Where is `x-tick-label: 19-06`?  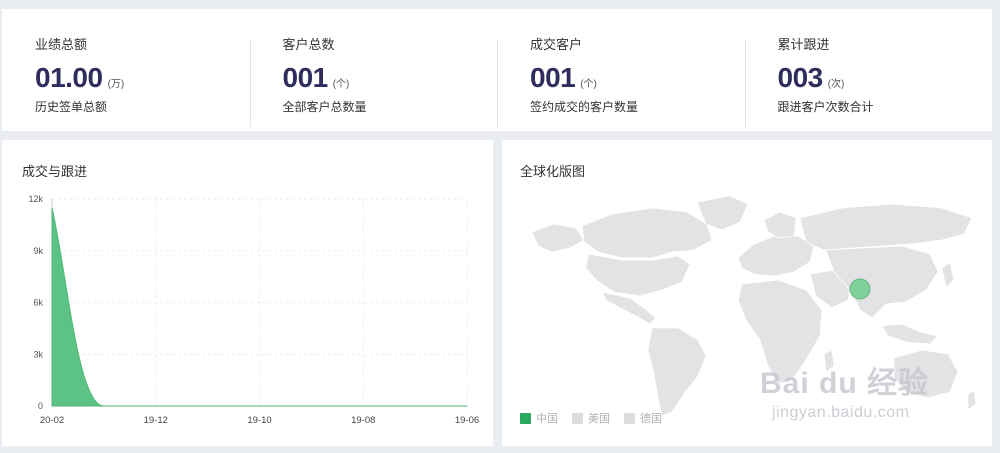
x-tick-label: 19-06 is located at coordinates (467, 420).